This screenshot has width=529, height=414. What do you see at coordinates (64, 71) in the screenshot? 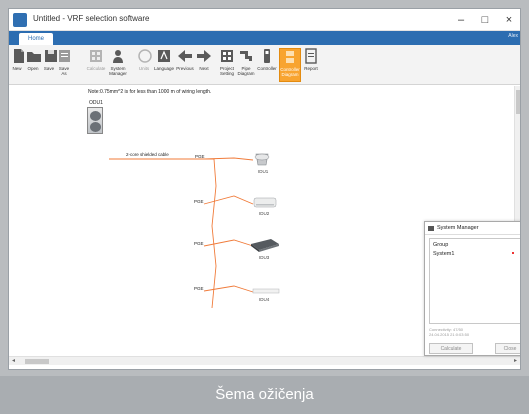
I see `save-as-label: Save As` at bounding box center [64, 71].